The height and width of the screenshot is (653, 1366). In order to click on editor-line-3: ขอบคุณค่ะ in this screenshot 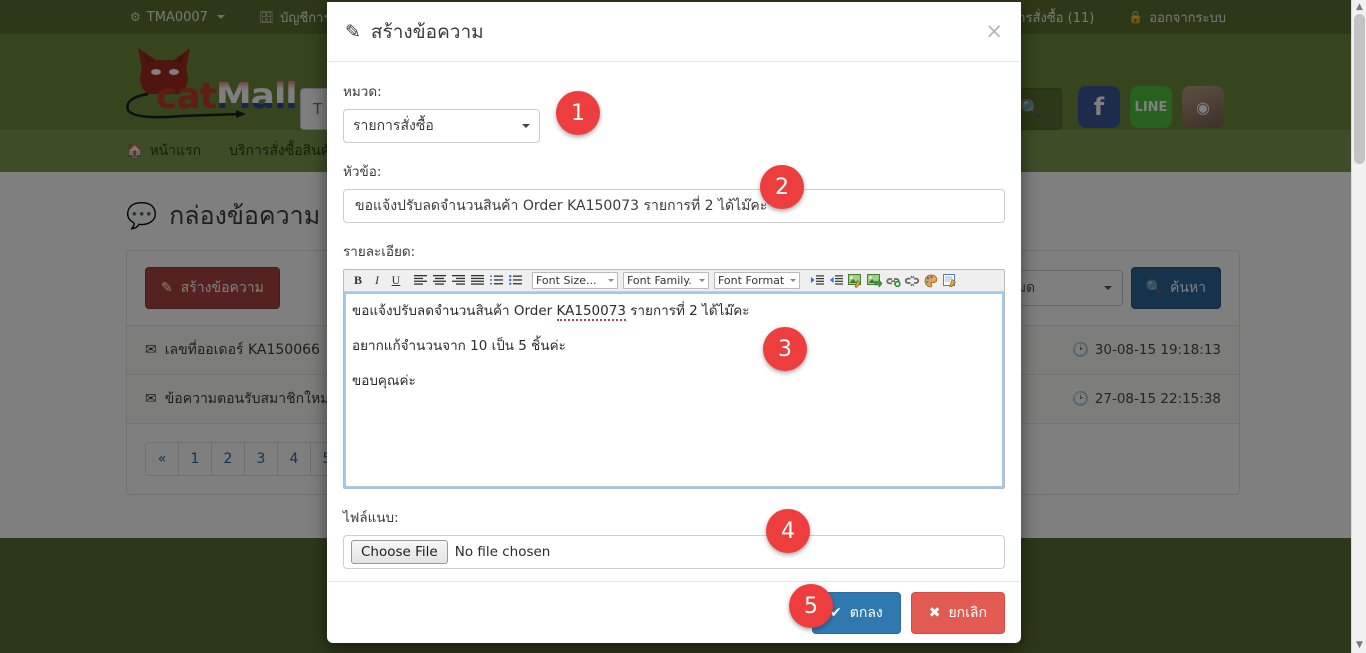, I will do `click(384, 381)`.